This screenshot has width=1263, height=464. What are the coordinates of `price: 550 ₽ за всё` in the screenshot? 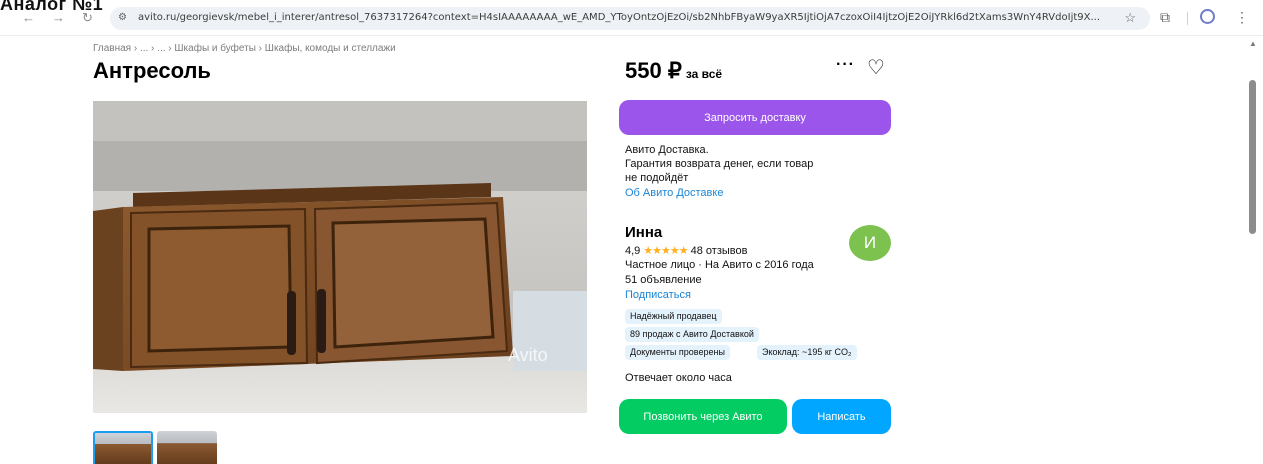 It's located at (673, 71).